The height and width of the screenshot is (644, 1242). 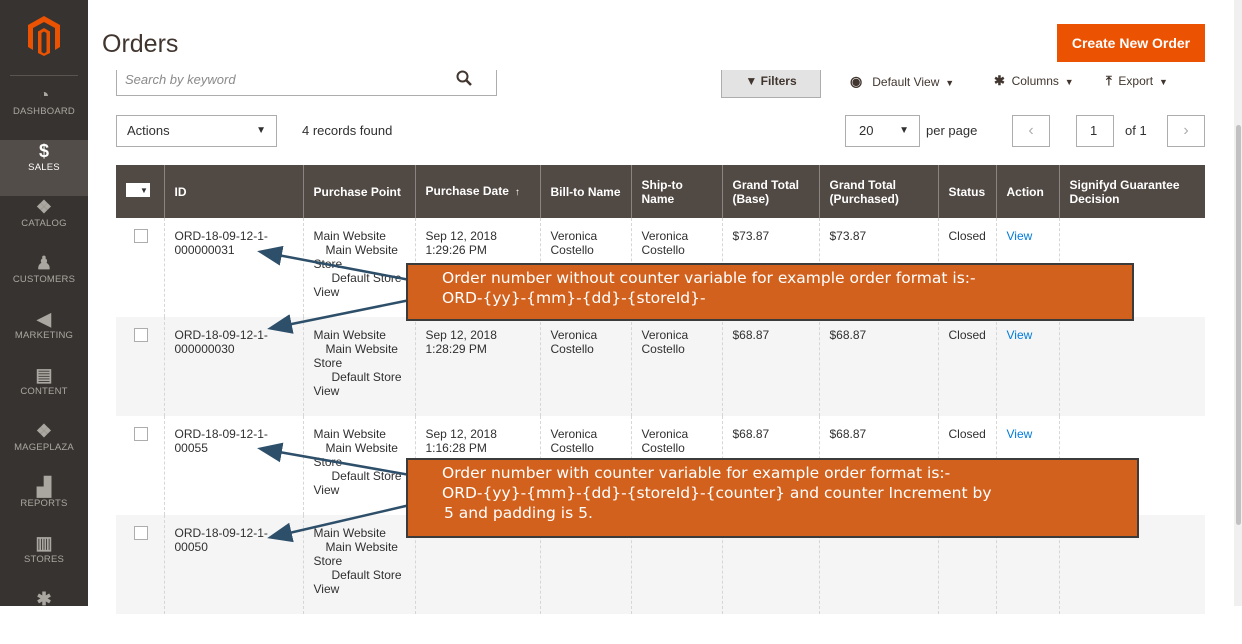 I want to click on actions-label: Actions, so click(x=148, y=130).